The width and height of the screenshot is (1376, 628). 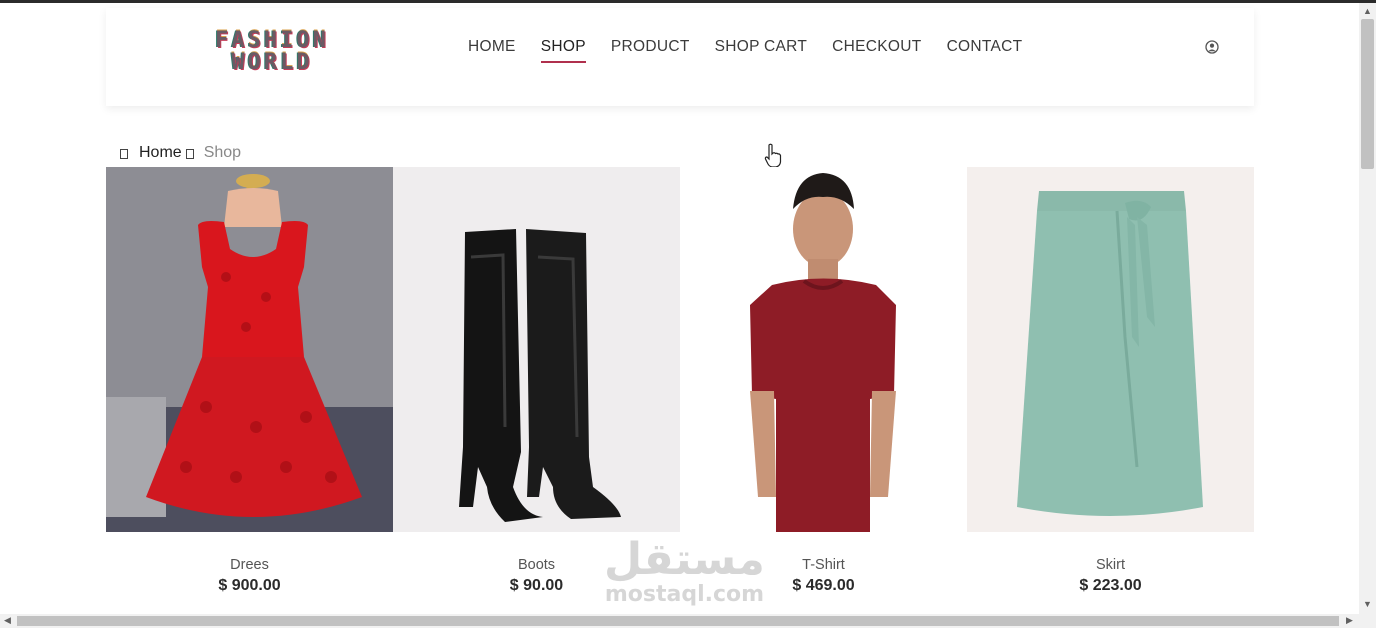 I want to click on product-card-dress: Drees $ 900.00, so click(x=249, y=381).